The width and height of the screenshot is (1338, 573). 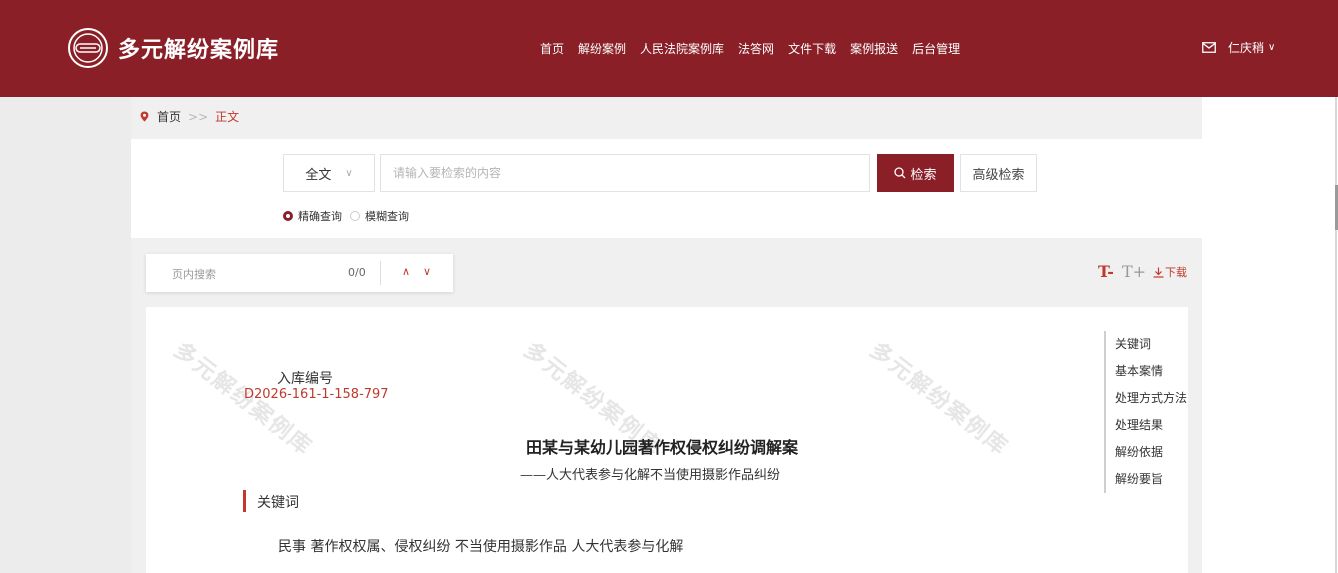 I want to click on download-label: 下载, so click(x=1176, y=272).